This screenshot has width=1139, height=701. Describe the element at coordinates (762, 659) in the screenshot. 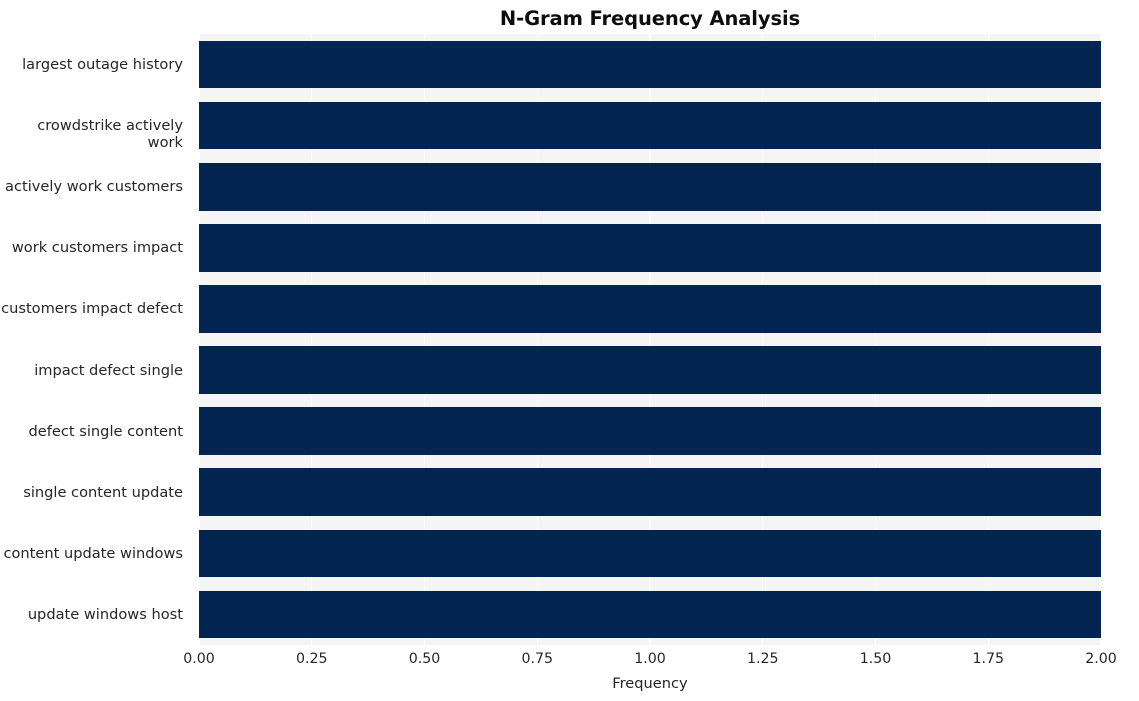

I see `x-axis-tick-label: 1.25` at that location.